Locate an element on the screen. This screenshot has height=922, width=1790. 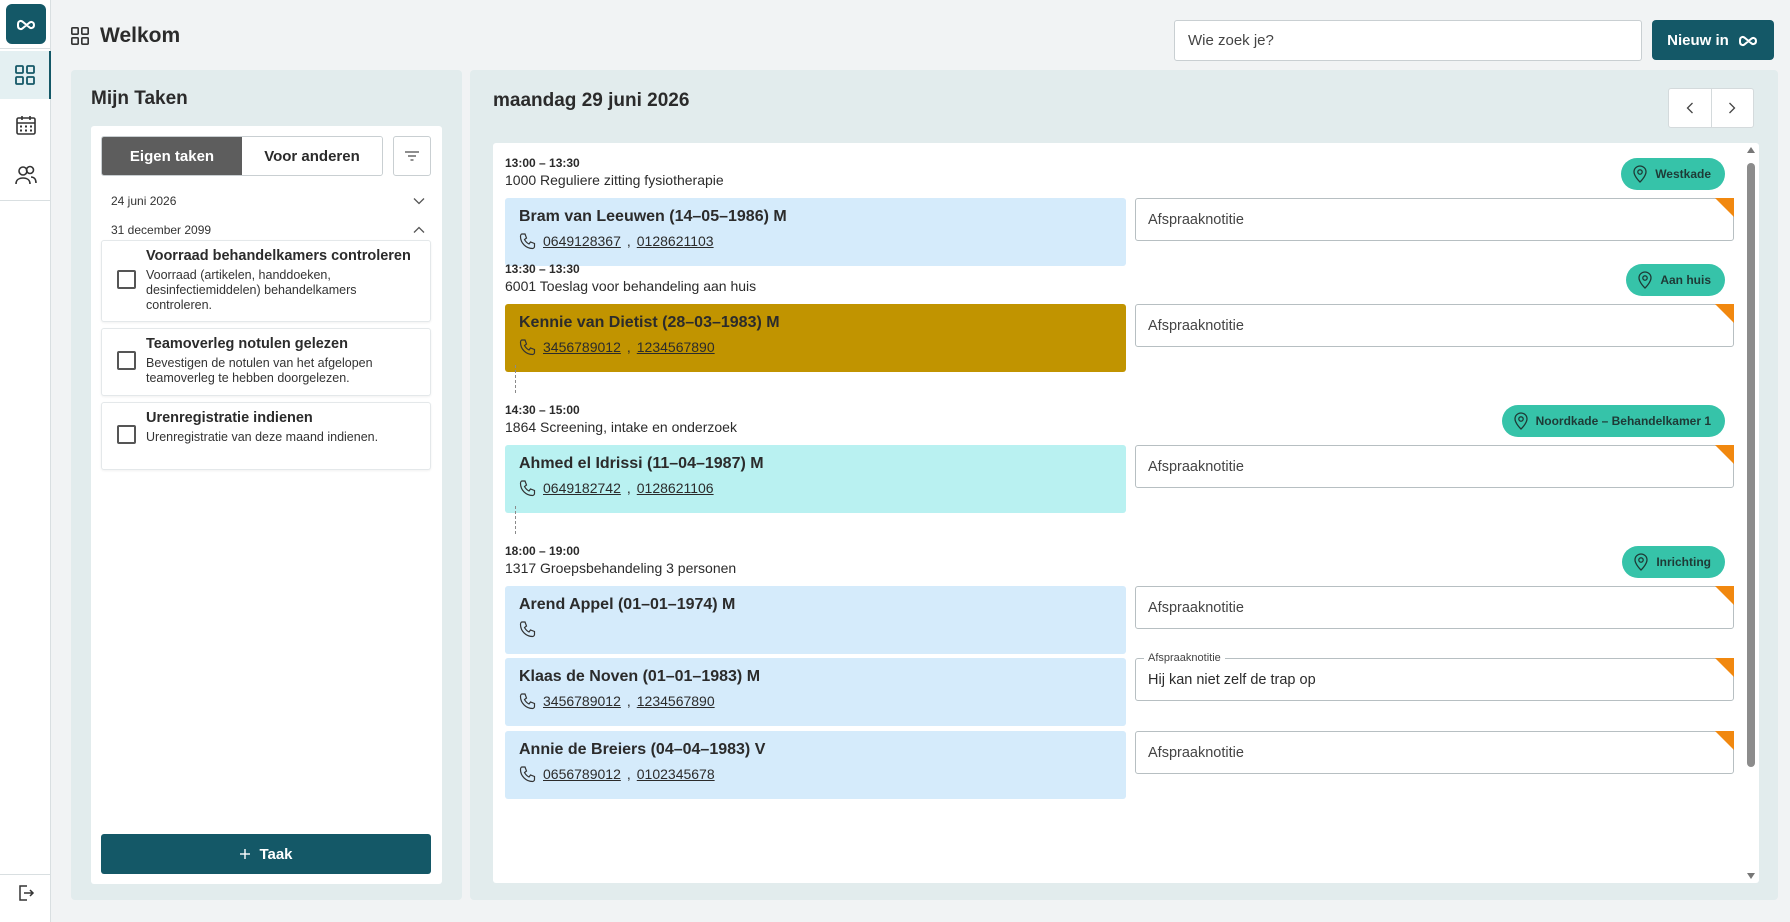
slot-description: 1000 Reguliere zitting fysiotherapie is located at coordinates (614, 180).